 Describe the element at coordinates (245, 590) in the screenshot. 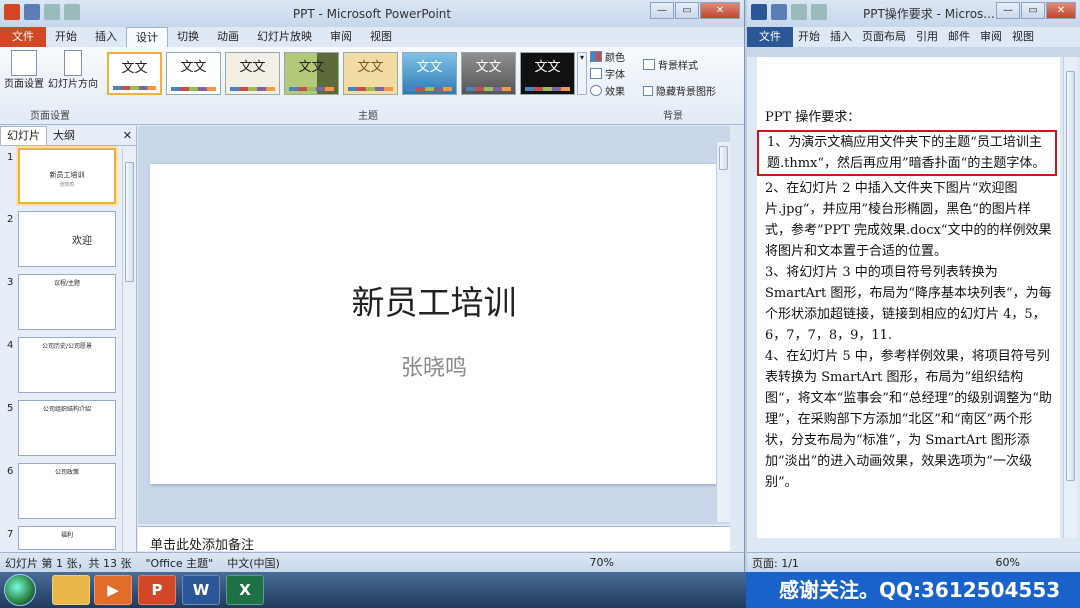

I see `excel-taskbar-icon: X` at that location.